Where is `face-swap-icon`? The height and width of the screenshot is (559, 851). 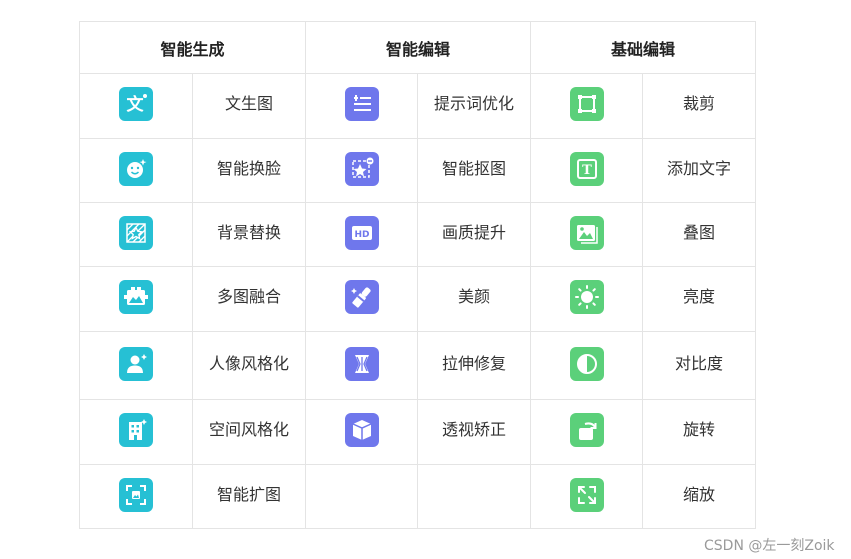
face-swap-icon is located at coordinates (136, 168).